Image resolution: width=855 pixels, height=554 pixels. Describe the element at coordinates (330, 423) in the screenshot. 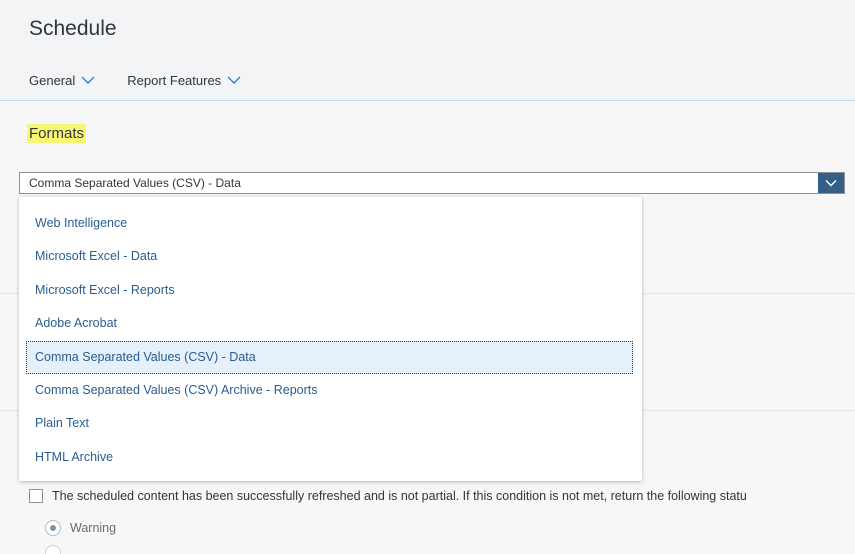

I see `option-plain-text: Plain Text` at that location.